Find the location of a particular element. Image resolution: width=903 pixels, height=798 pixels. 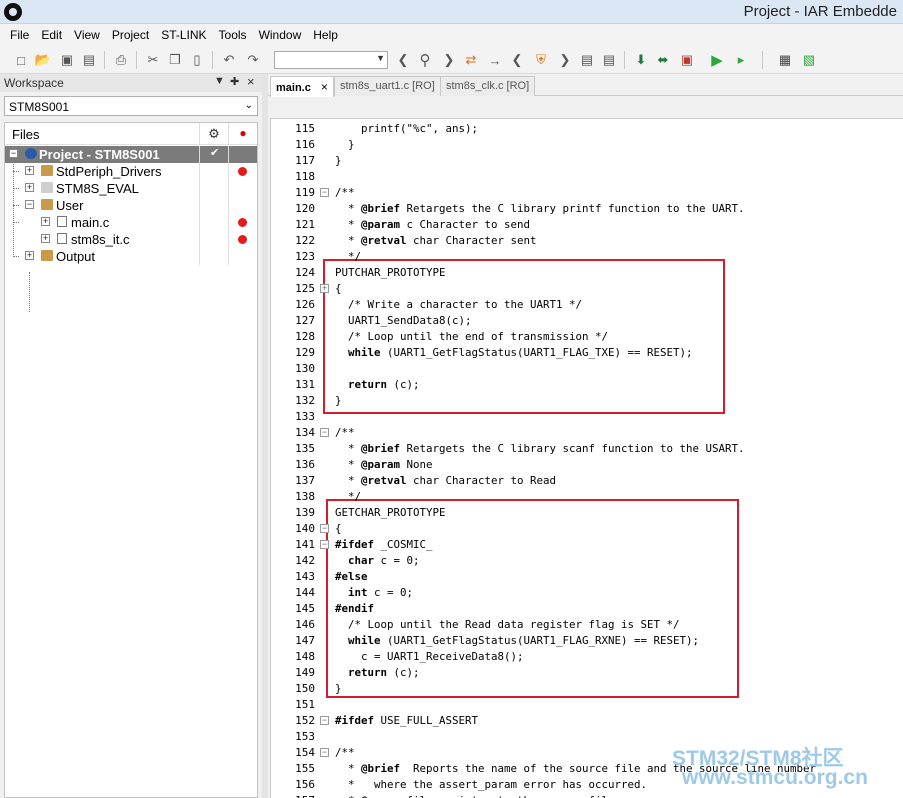

collapse-icon: − is located at coordinates (13, 153).